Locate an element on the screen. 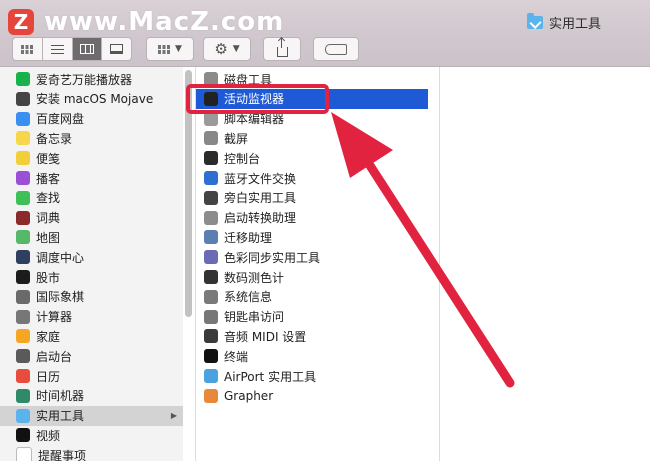 This screenshot has width=650, height=461. utilities-list-item: 迁移助理 is located at coordinates (312, 237).